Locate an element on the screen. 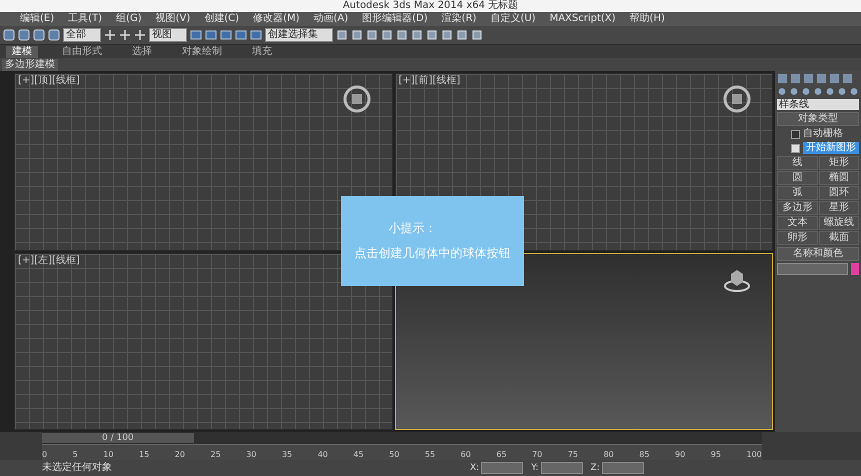  coordinate-label: Y: is located at coordinates (535, 468).